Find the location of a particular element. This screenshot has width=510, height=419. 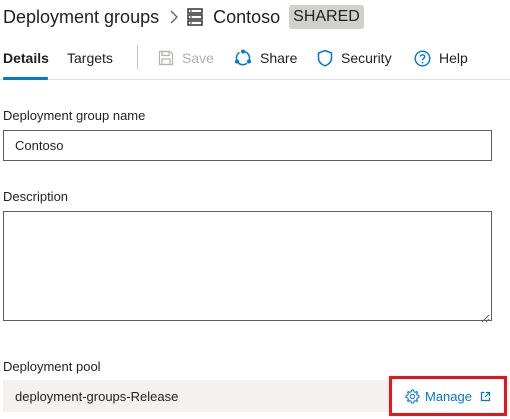

toolbar-divider is located at coordinates (137, 57).